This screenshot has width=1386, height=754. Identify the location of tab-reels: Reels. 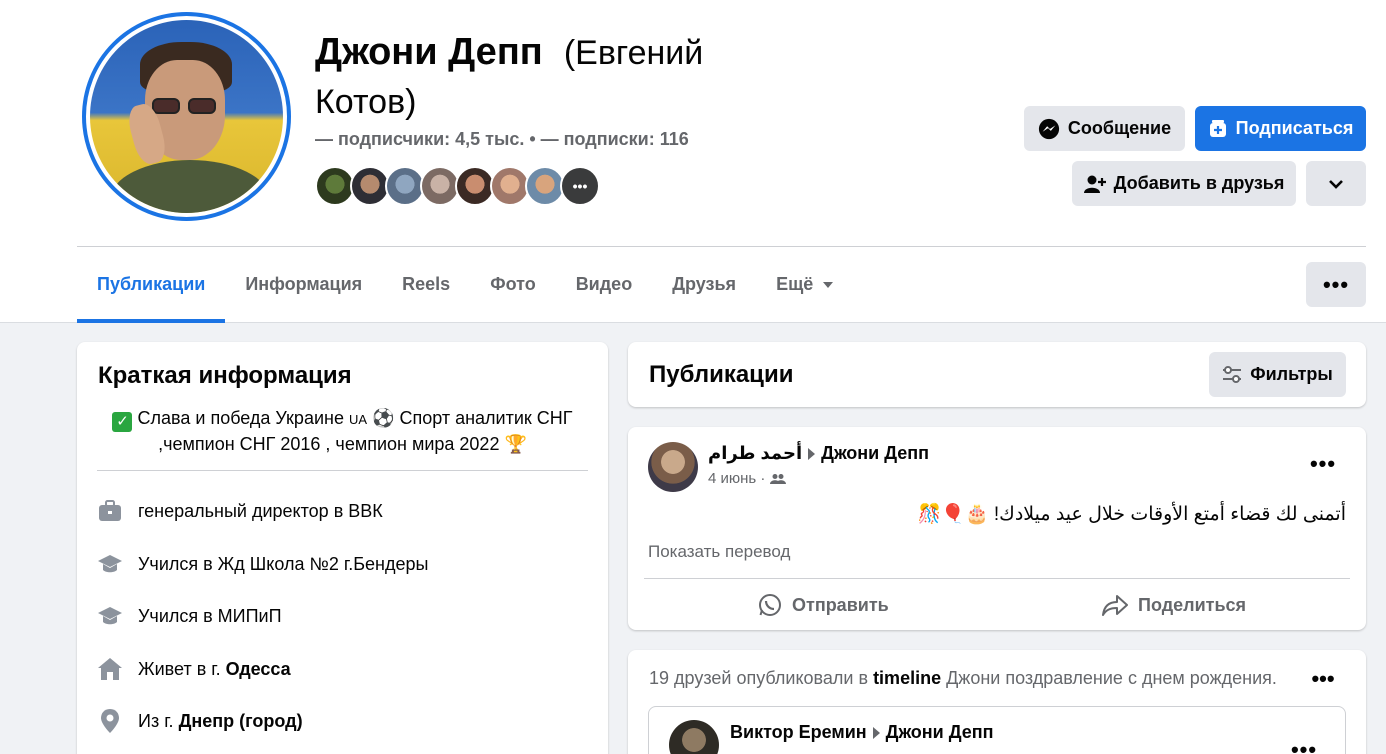
(426, 284).